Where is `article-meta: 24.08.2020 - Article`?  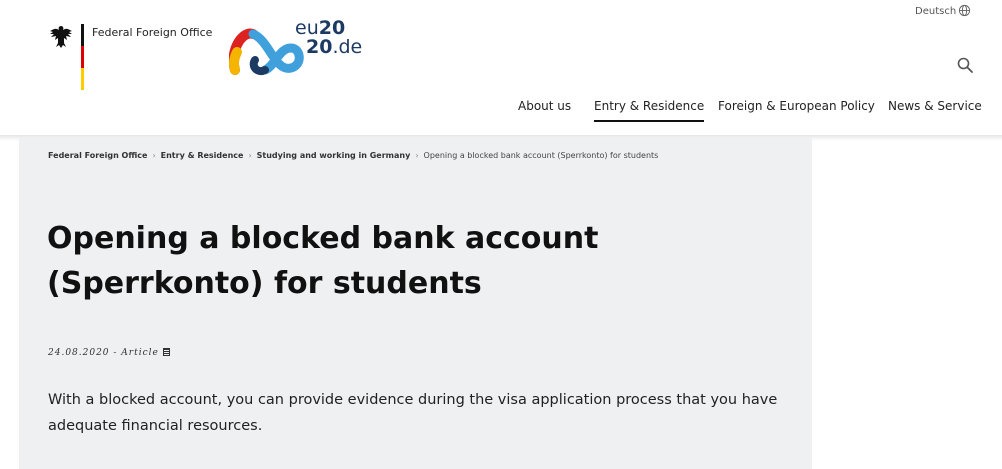 article-meta: 24.08.2020 - Article is located at coordinates (109, 353).